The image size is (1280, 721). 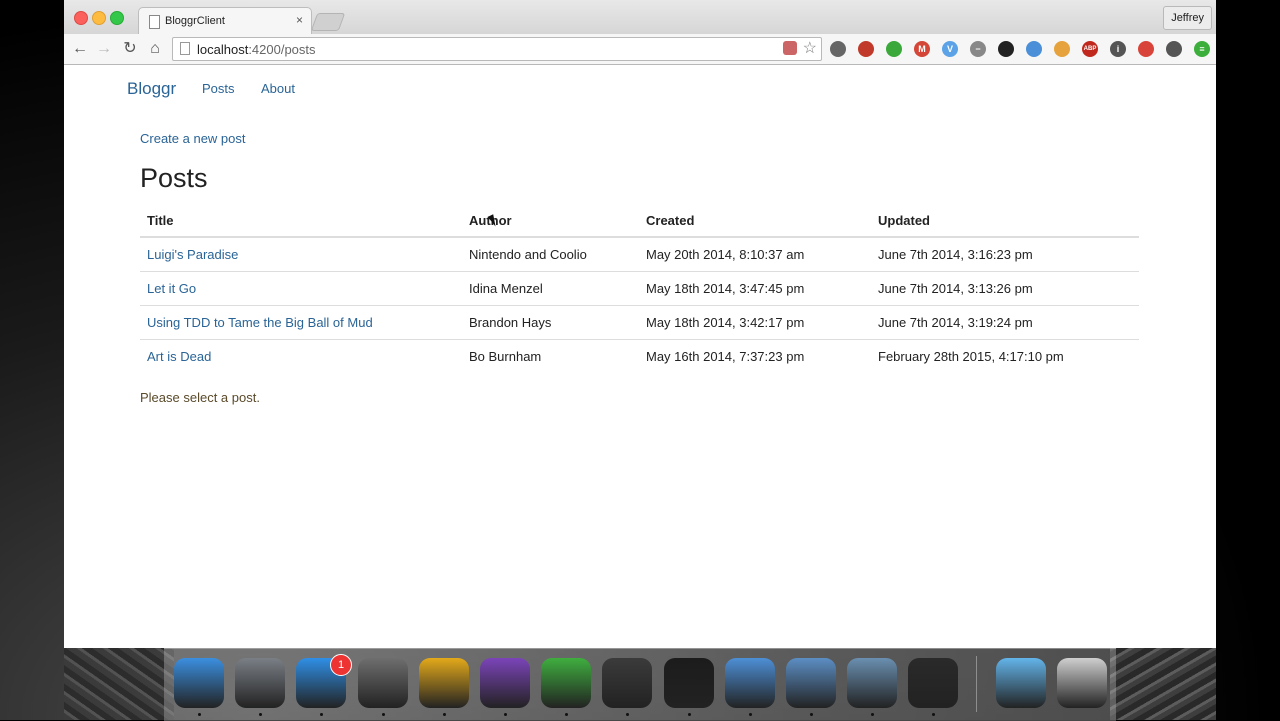 I want to click on launchpad-icon, so click(x=260, y=683).